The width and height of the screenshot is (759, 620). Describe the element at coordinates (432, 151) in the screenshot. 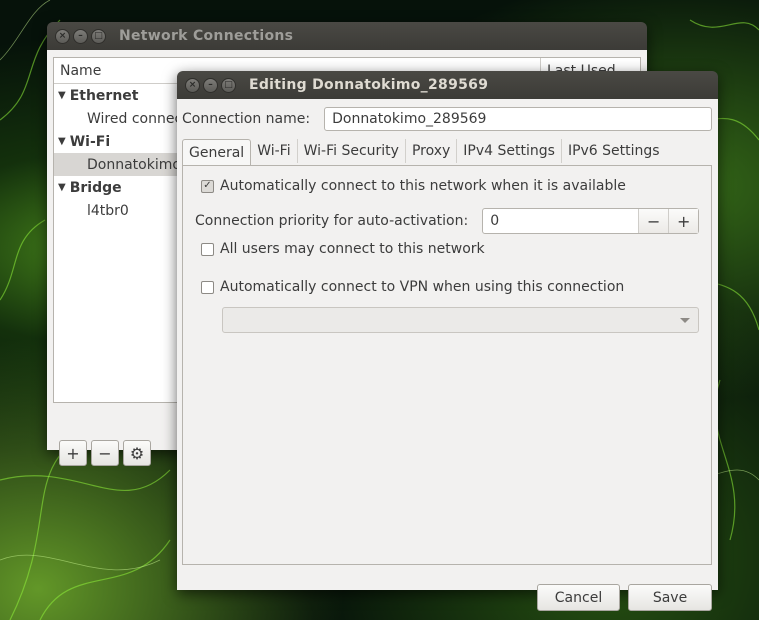

I see `tab-proxy: Proxy` at that location.